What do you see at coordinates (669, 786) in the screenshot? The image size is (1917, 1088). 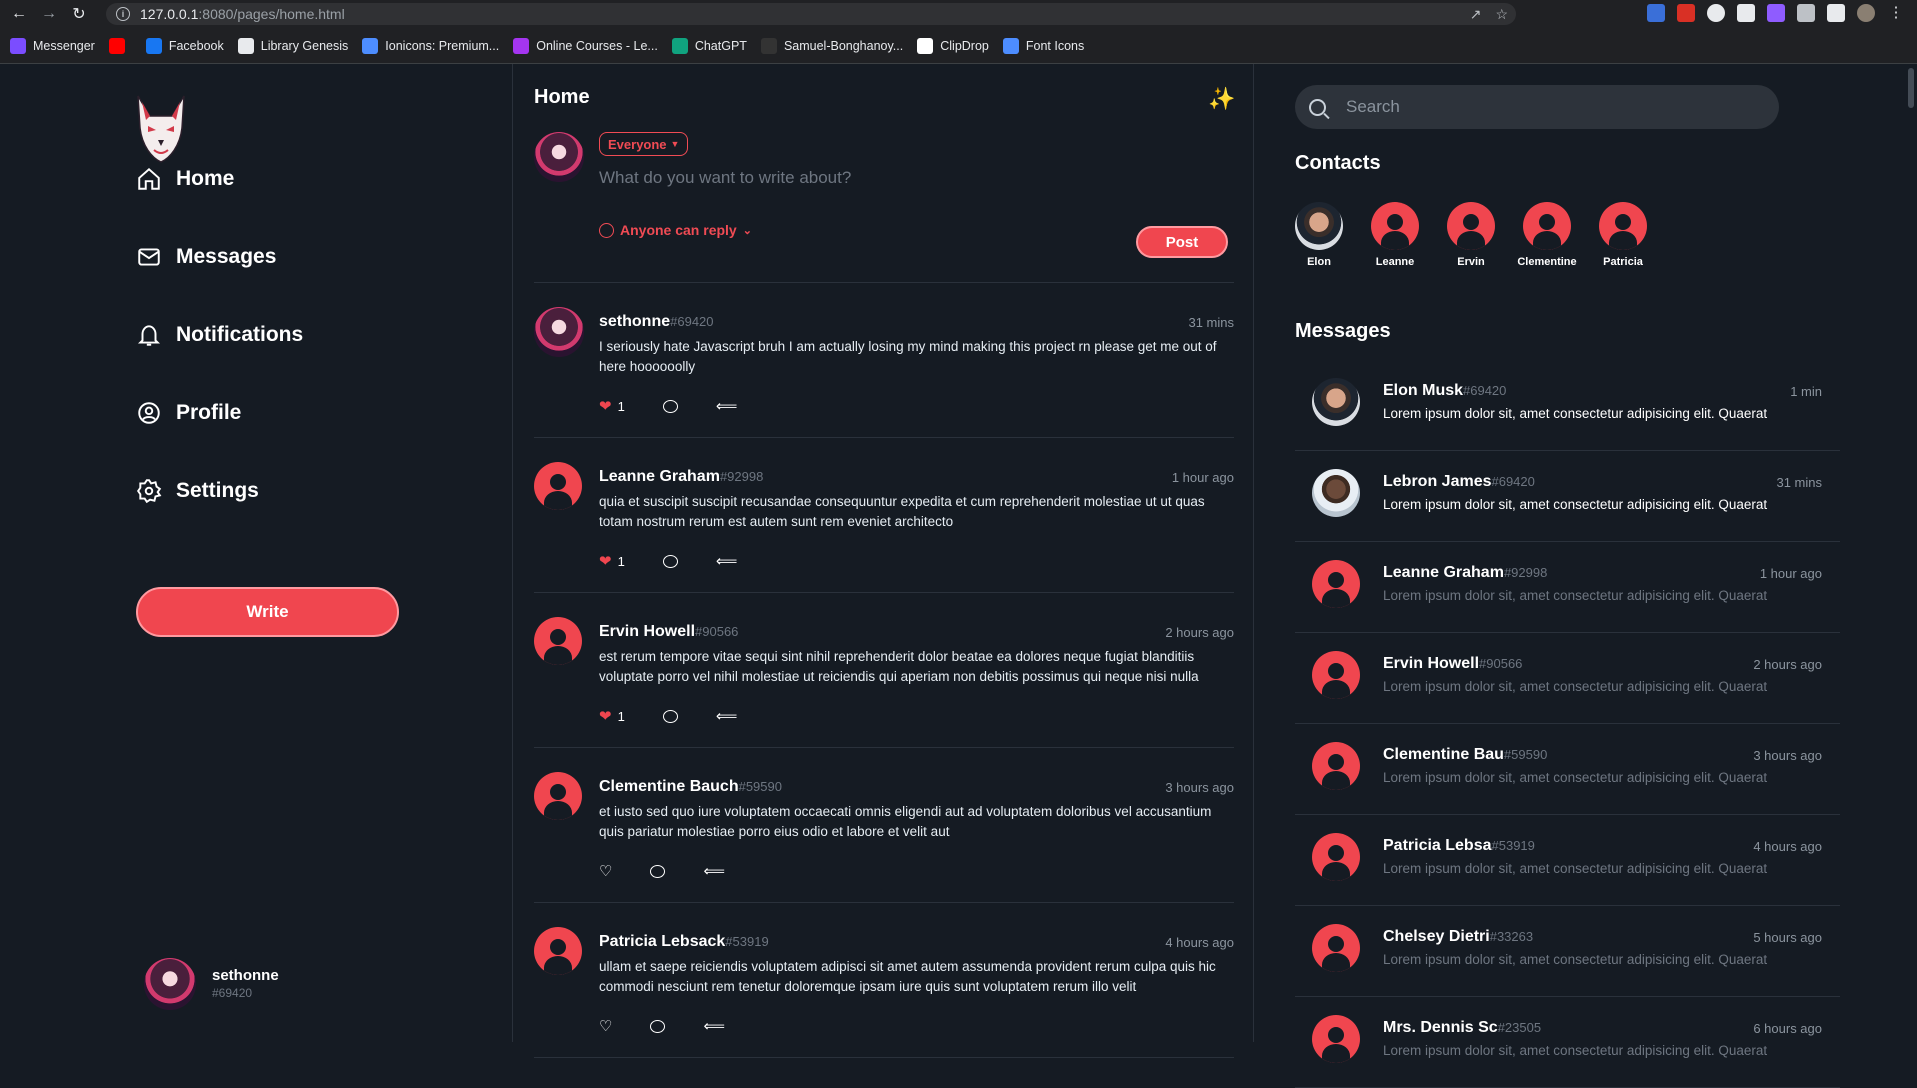 I see `post-author-name: Clementine Bauch` at bounding box center [669, 786].